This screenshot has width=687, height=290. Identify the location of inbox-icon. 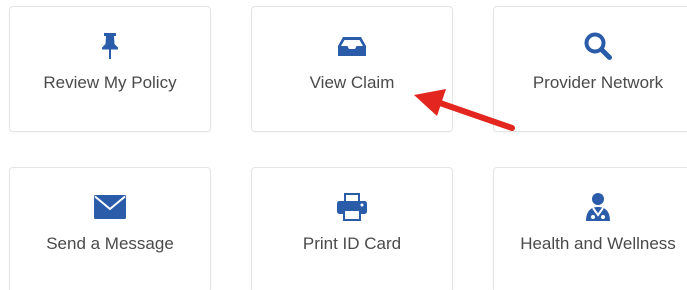
(352, 46).